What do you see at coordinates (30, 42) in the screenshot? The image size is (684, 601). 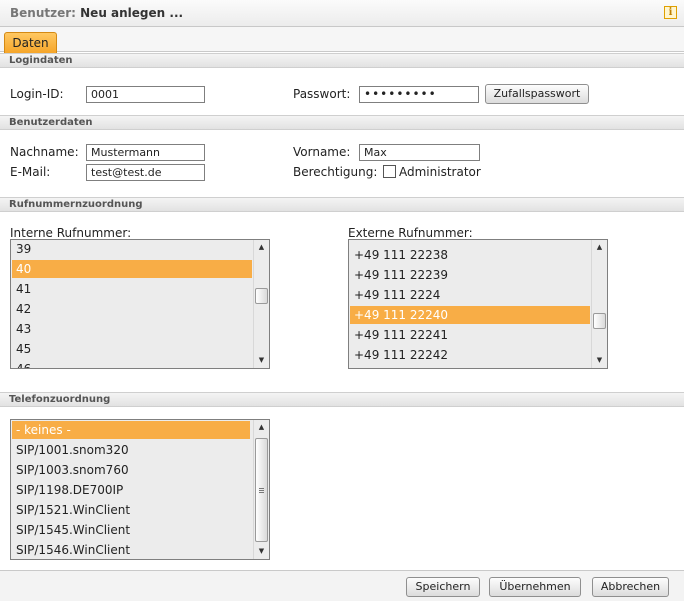 I see `tab-daten: Daten` at bounding box center [30, 42].